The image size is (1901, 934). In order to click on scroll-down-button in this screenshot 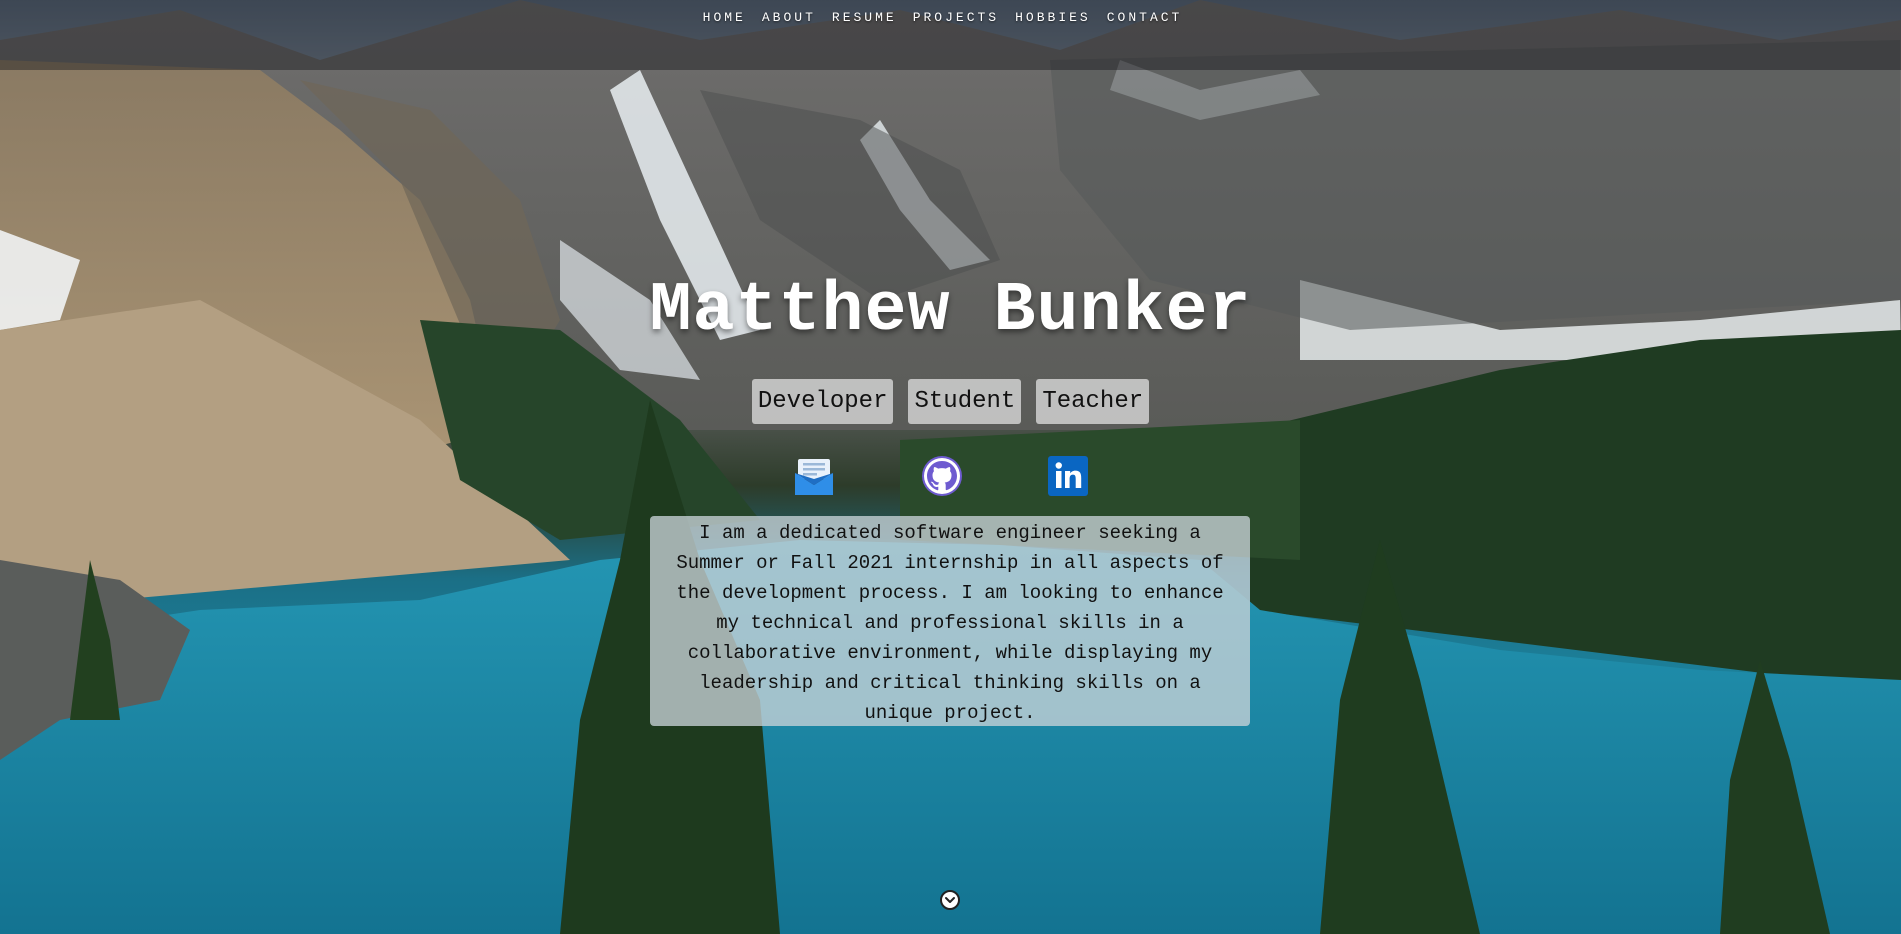, I will do `click(950, 900)`.